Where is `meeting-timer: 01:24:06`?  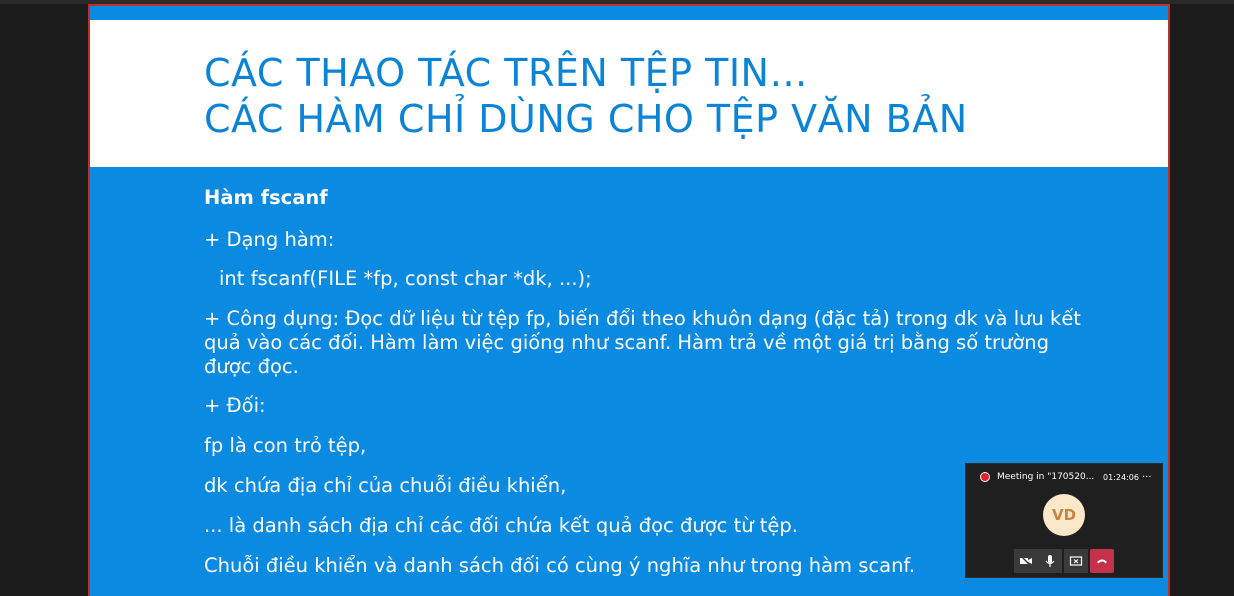 meeting-timer: 01:24:06 is located at coordinates (1121, 477).